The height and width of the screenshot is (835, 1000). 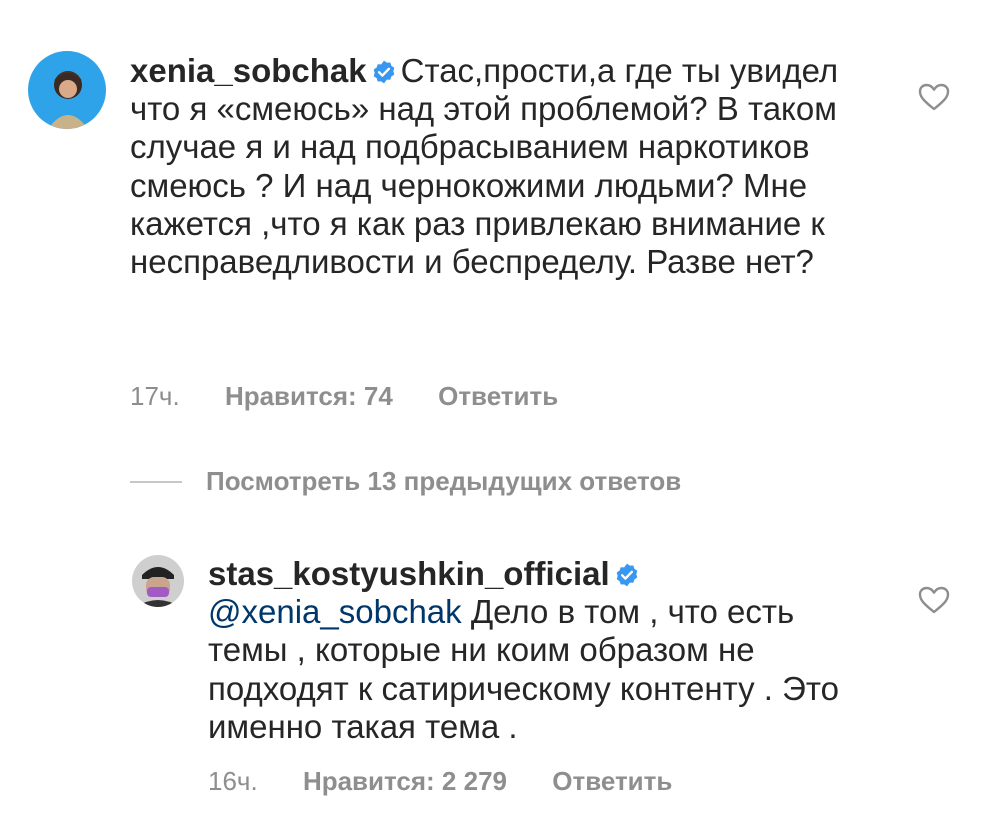 What do you see at coordinates (155, 396) in the screenshot?
I see `comment-time: 17ч.` at bounding box center [155, 396].